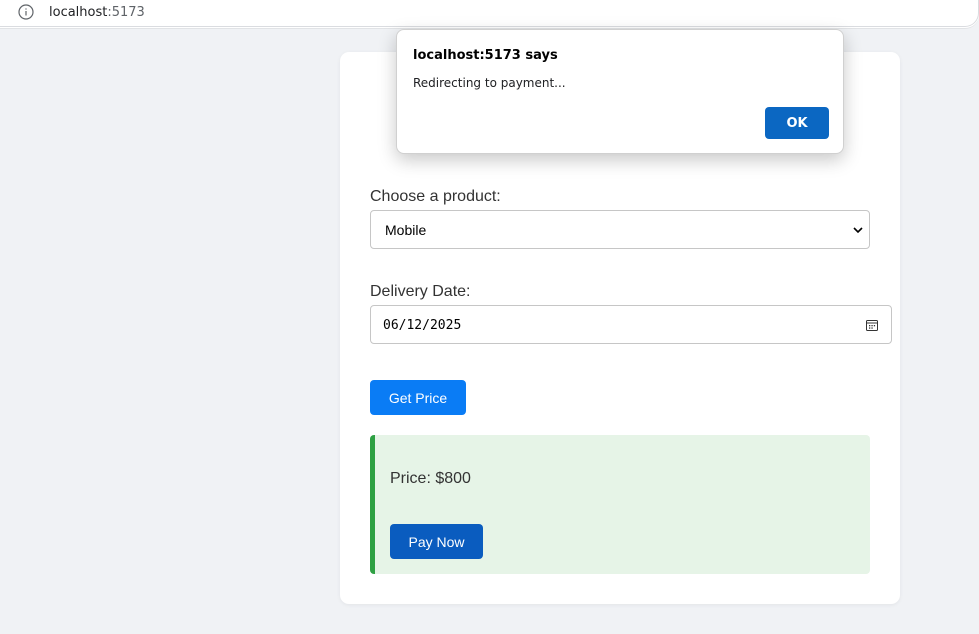  What do you see at coordinates (126, 12) in the screenshot?
I see `url-port: :5173` at bounding box center [126, 12].